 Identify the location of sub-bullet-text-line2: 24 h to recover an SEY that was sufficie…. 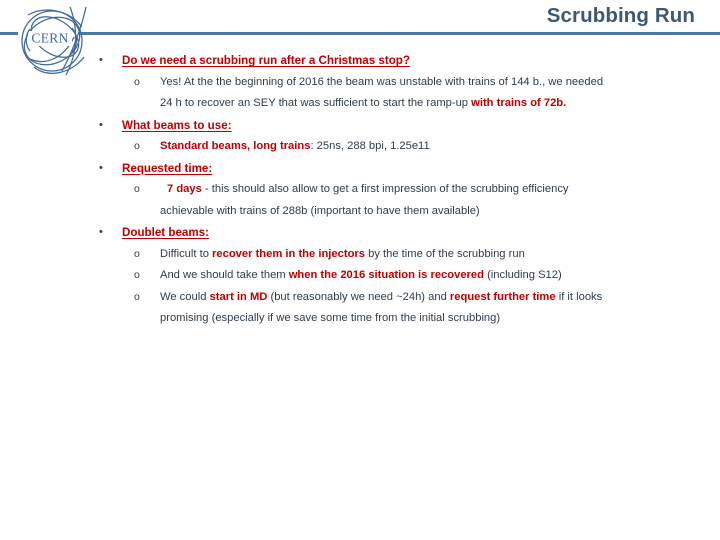
(316, 103).